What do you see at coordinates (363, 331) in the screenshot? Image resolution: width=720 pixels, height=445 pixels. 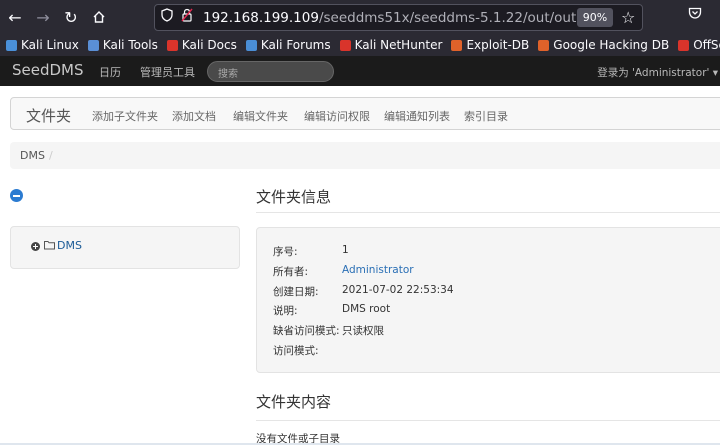 I see `info-value-default-access: 只读权限` at bounding box center [363, 331].